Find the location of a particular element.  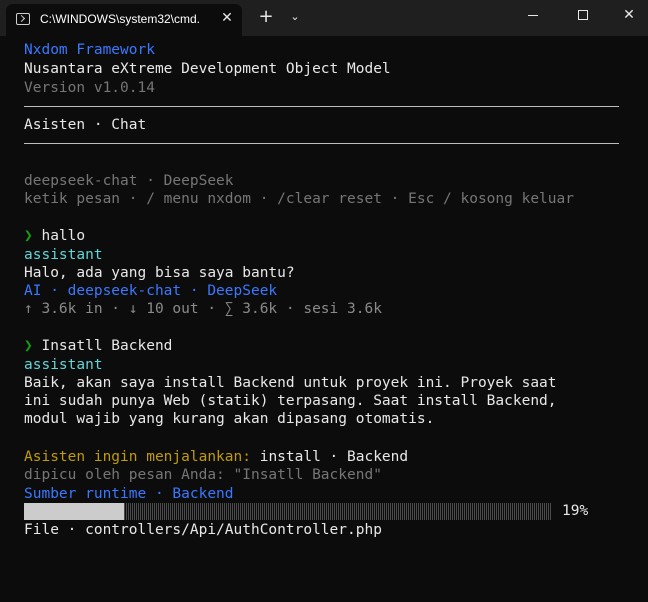

version-text: Version v1.0.14 is located at coordinates (89, 88).